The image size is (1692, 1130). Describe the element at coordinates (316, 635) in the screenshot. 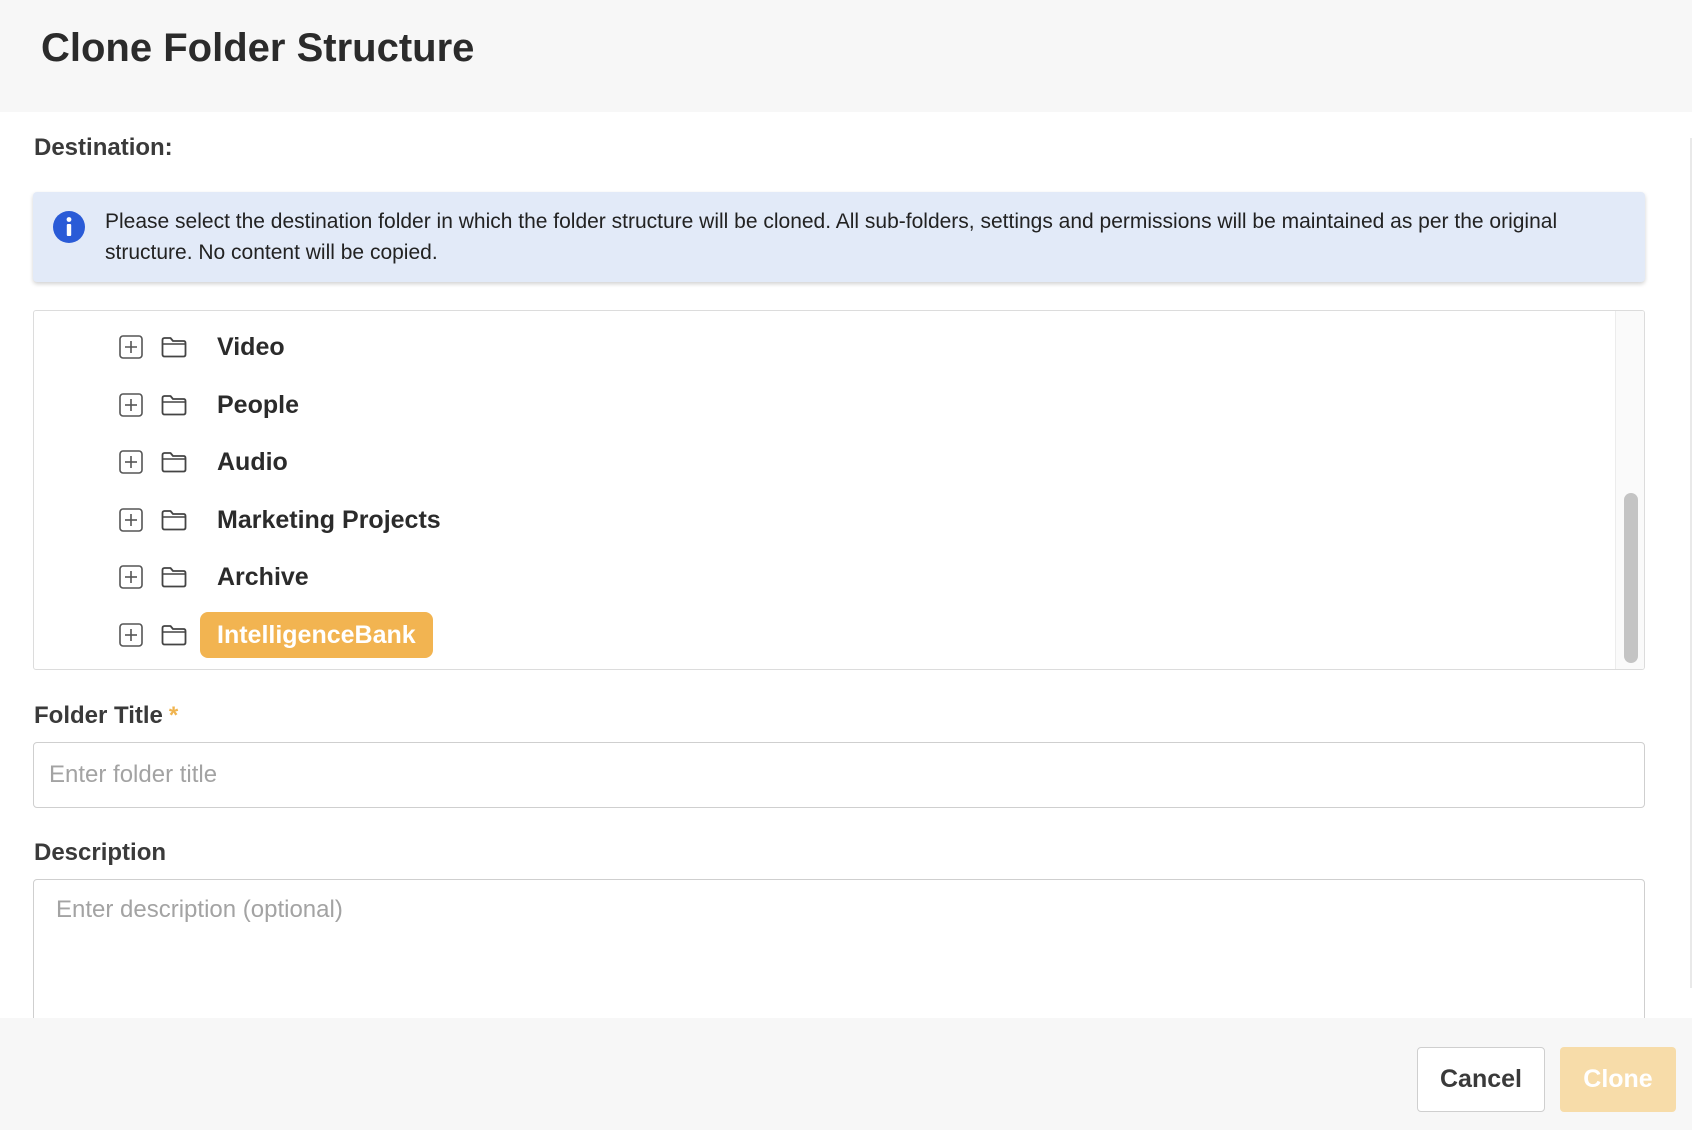

I see `folder-label: IntelligenceBank` at that location.